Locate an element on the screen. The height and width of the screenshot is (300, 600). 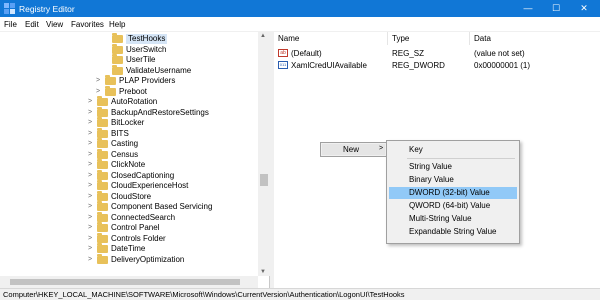
tree-item: > BitLocker is located at coordinates (173, 123).